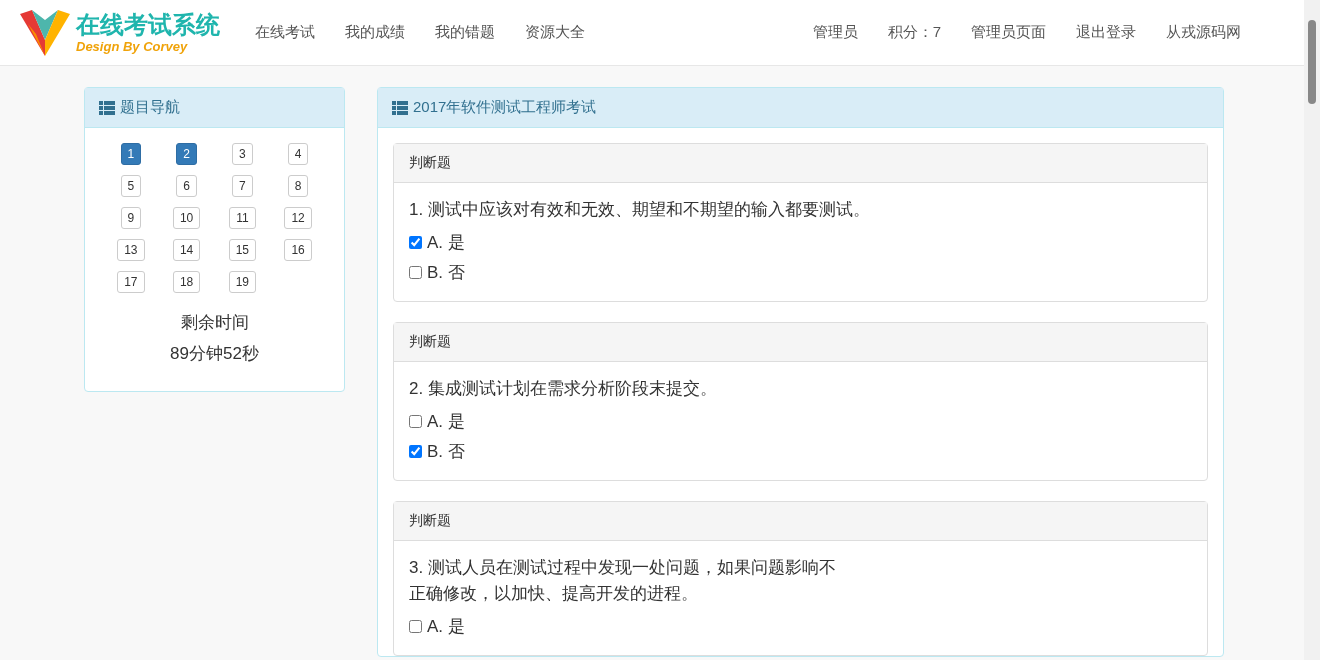  I want to click on nav-link: 我的错题, so click(465, 32).